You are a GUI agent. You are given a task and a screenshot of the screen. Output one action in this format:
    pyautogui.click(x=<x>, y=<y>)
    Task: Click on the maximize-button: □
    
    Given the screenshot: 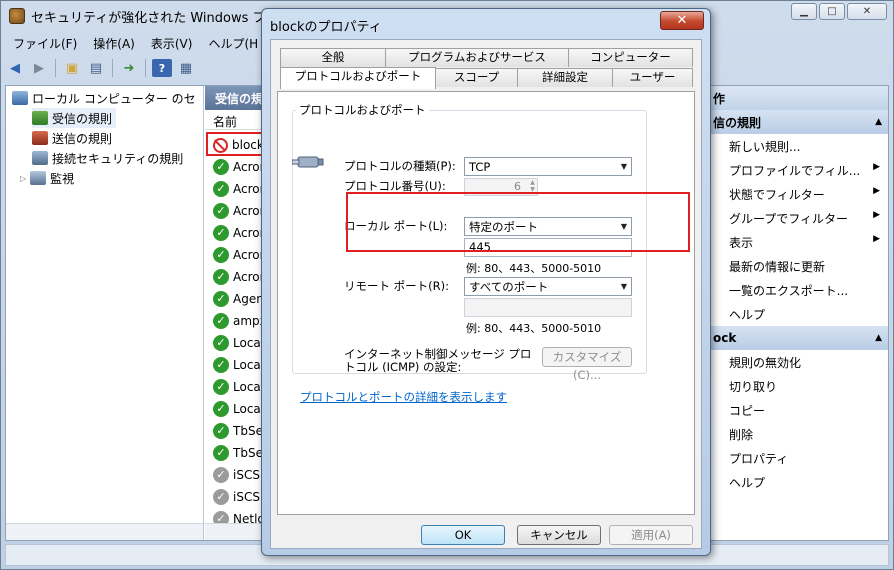 What is the action you would take?
    pyautogui.click(x=832, y=11)
    